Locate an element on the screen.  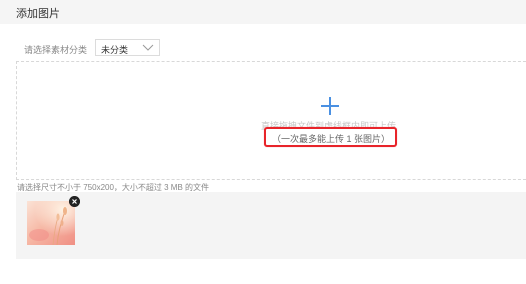
uploaded-image-thumbnail is located at coordinates (51, 223).